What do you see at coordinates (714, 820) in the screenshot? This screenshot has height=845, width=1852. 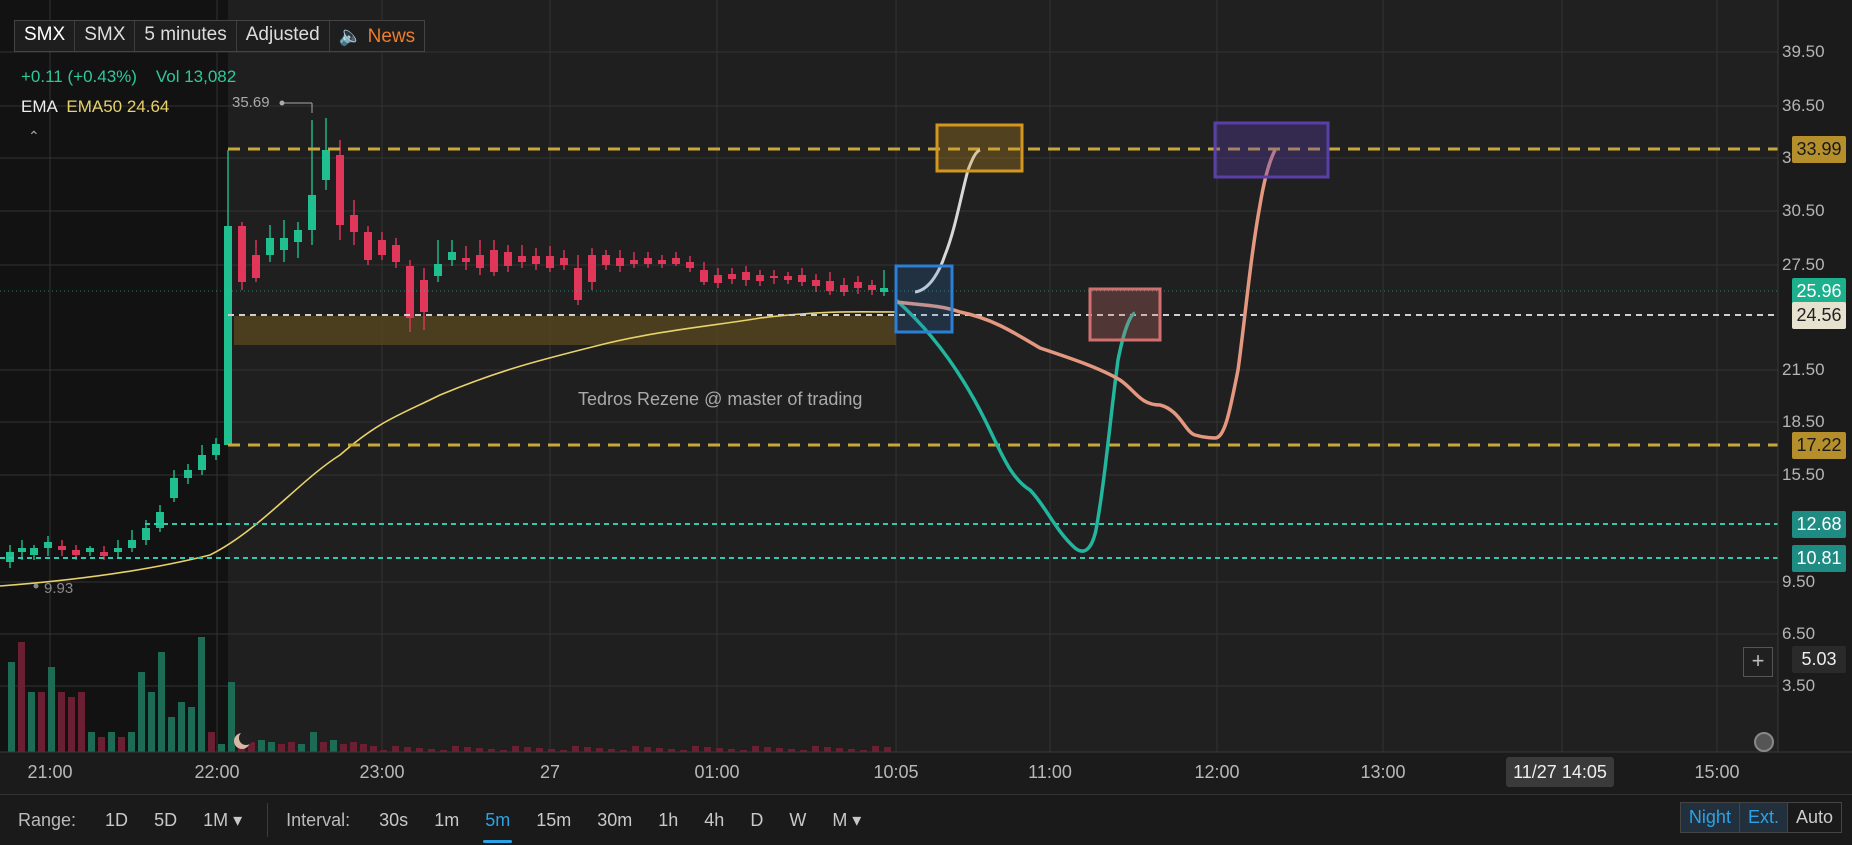 I see `interval-4h: 4h` at bounding box center [714, 820].